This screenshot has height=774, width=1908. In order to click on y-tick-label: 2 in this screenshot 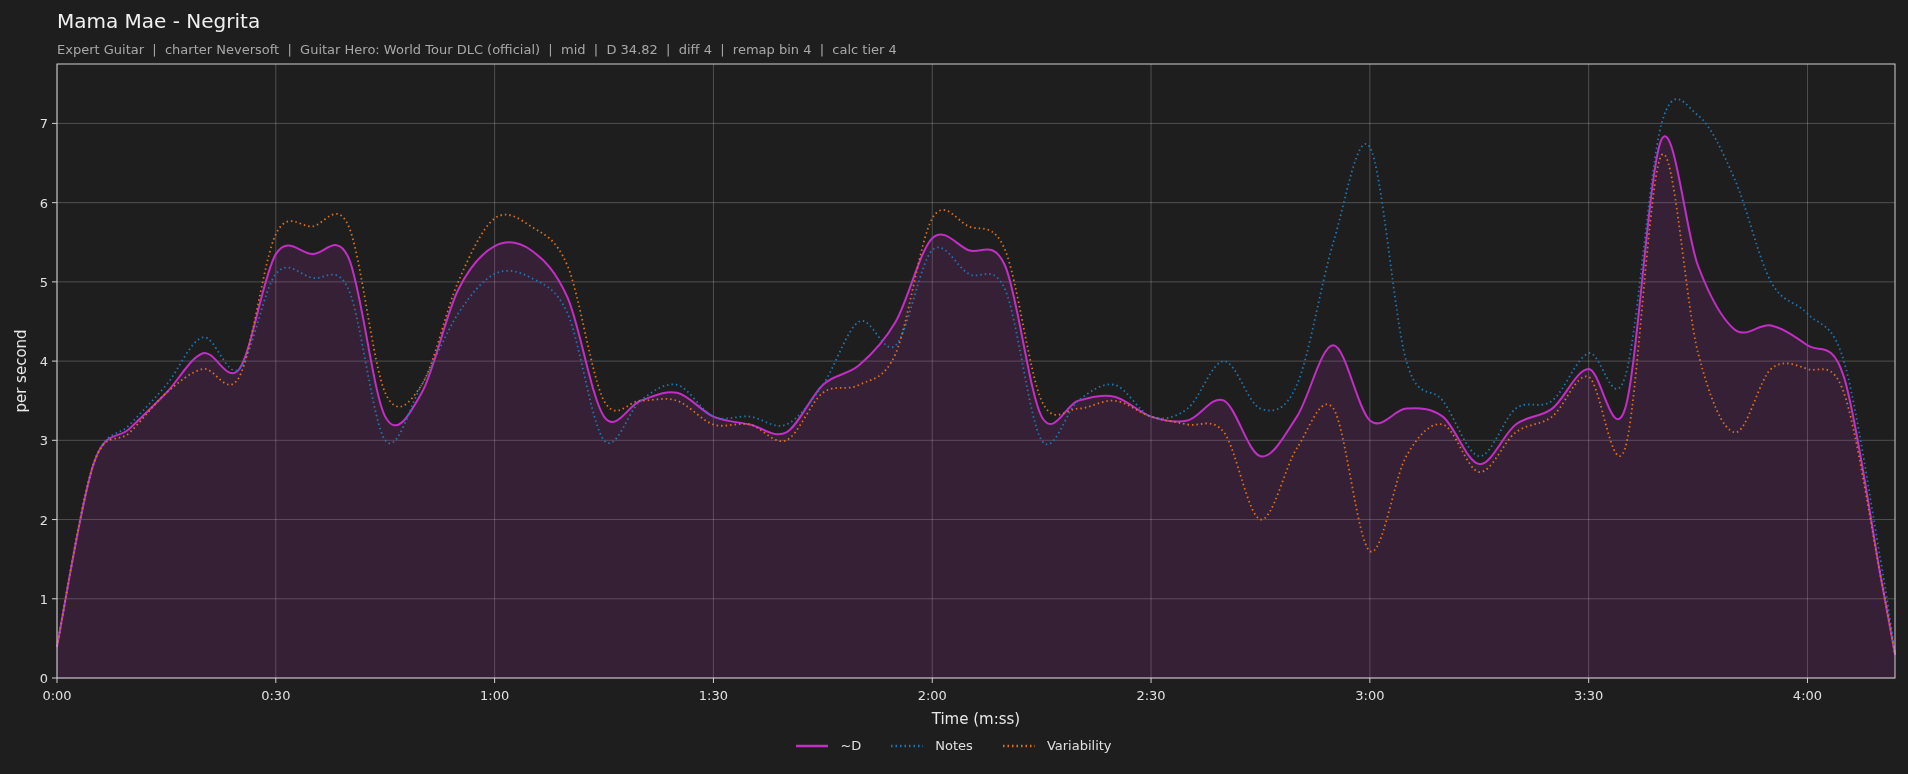, I will do `click(43, 520)`.